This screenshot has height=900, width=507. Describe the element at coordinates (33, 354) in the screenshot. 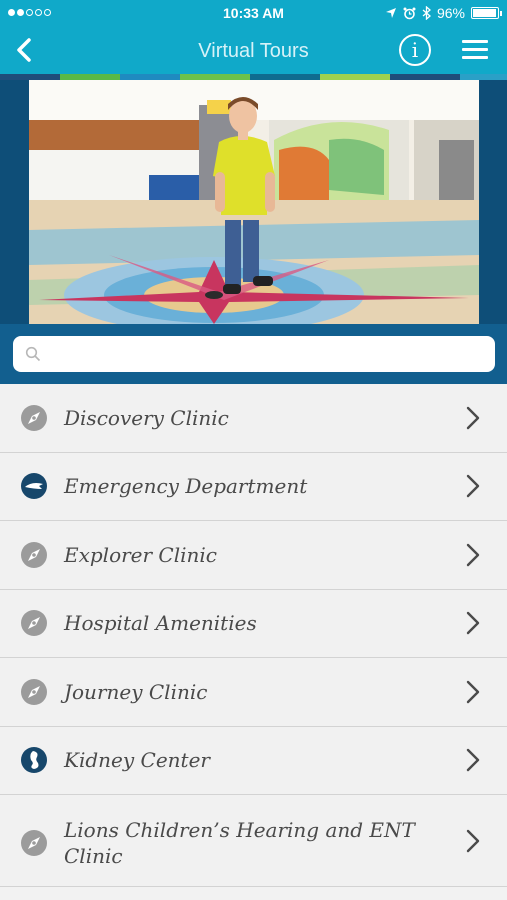

I see `search-icon` at that location.